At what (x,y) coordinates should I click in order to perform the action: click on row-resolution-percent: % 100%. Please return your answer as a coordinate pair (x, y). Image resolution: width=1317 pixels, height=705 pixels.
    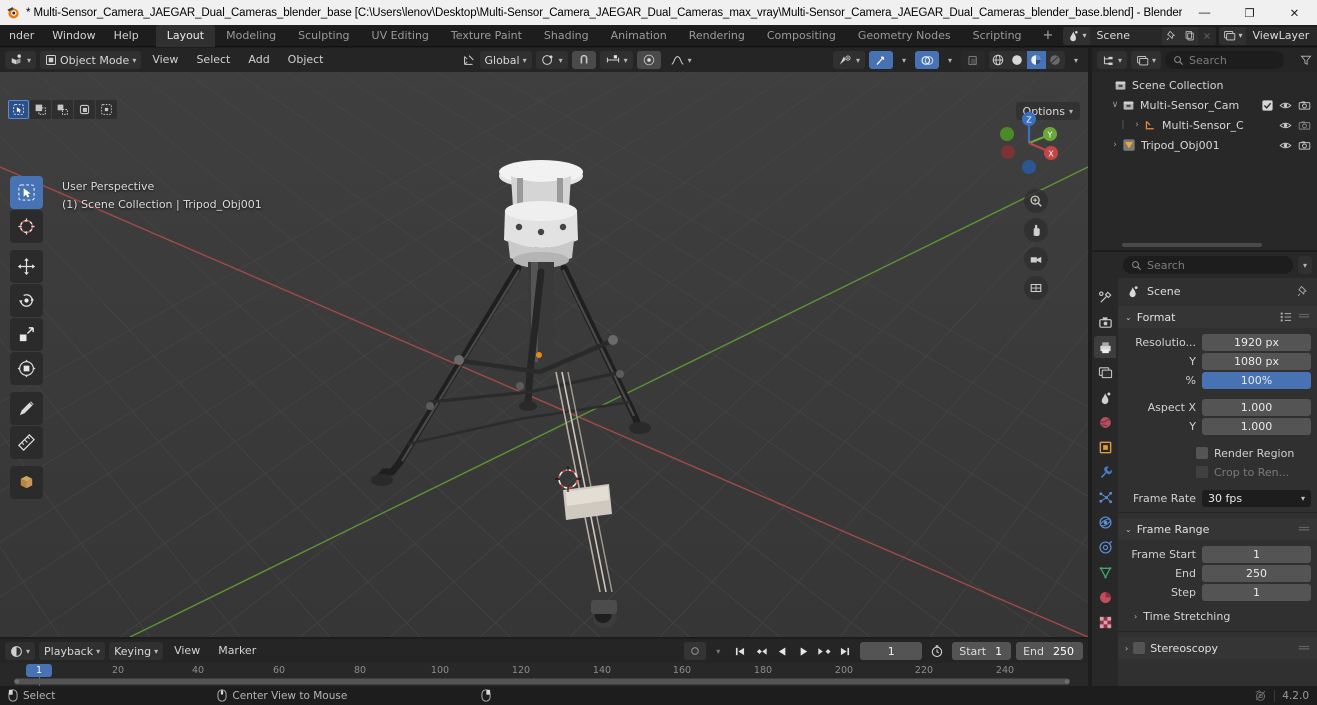
    Looking at the image, I should click on (1214, 380).